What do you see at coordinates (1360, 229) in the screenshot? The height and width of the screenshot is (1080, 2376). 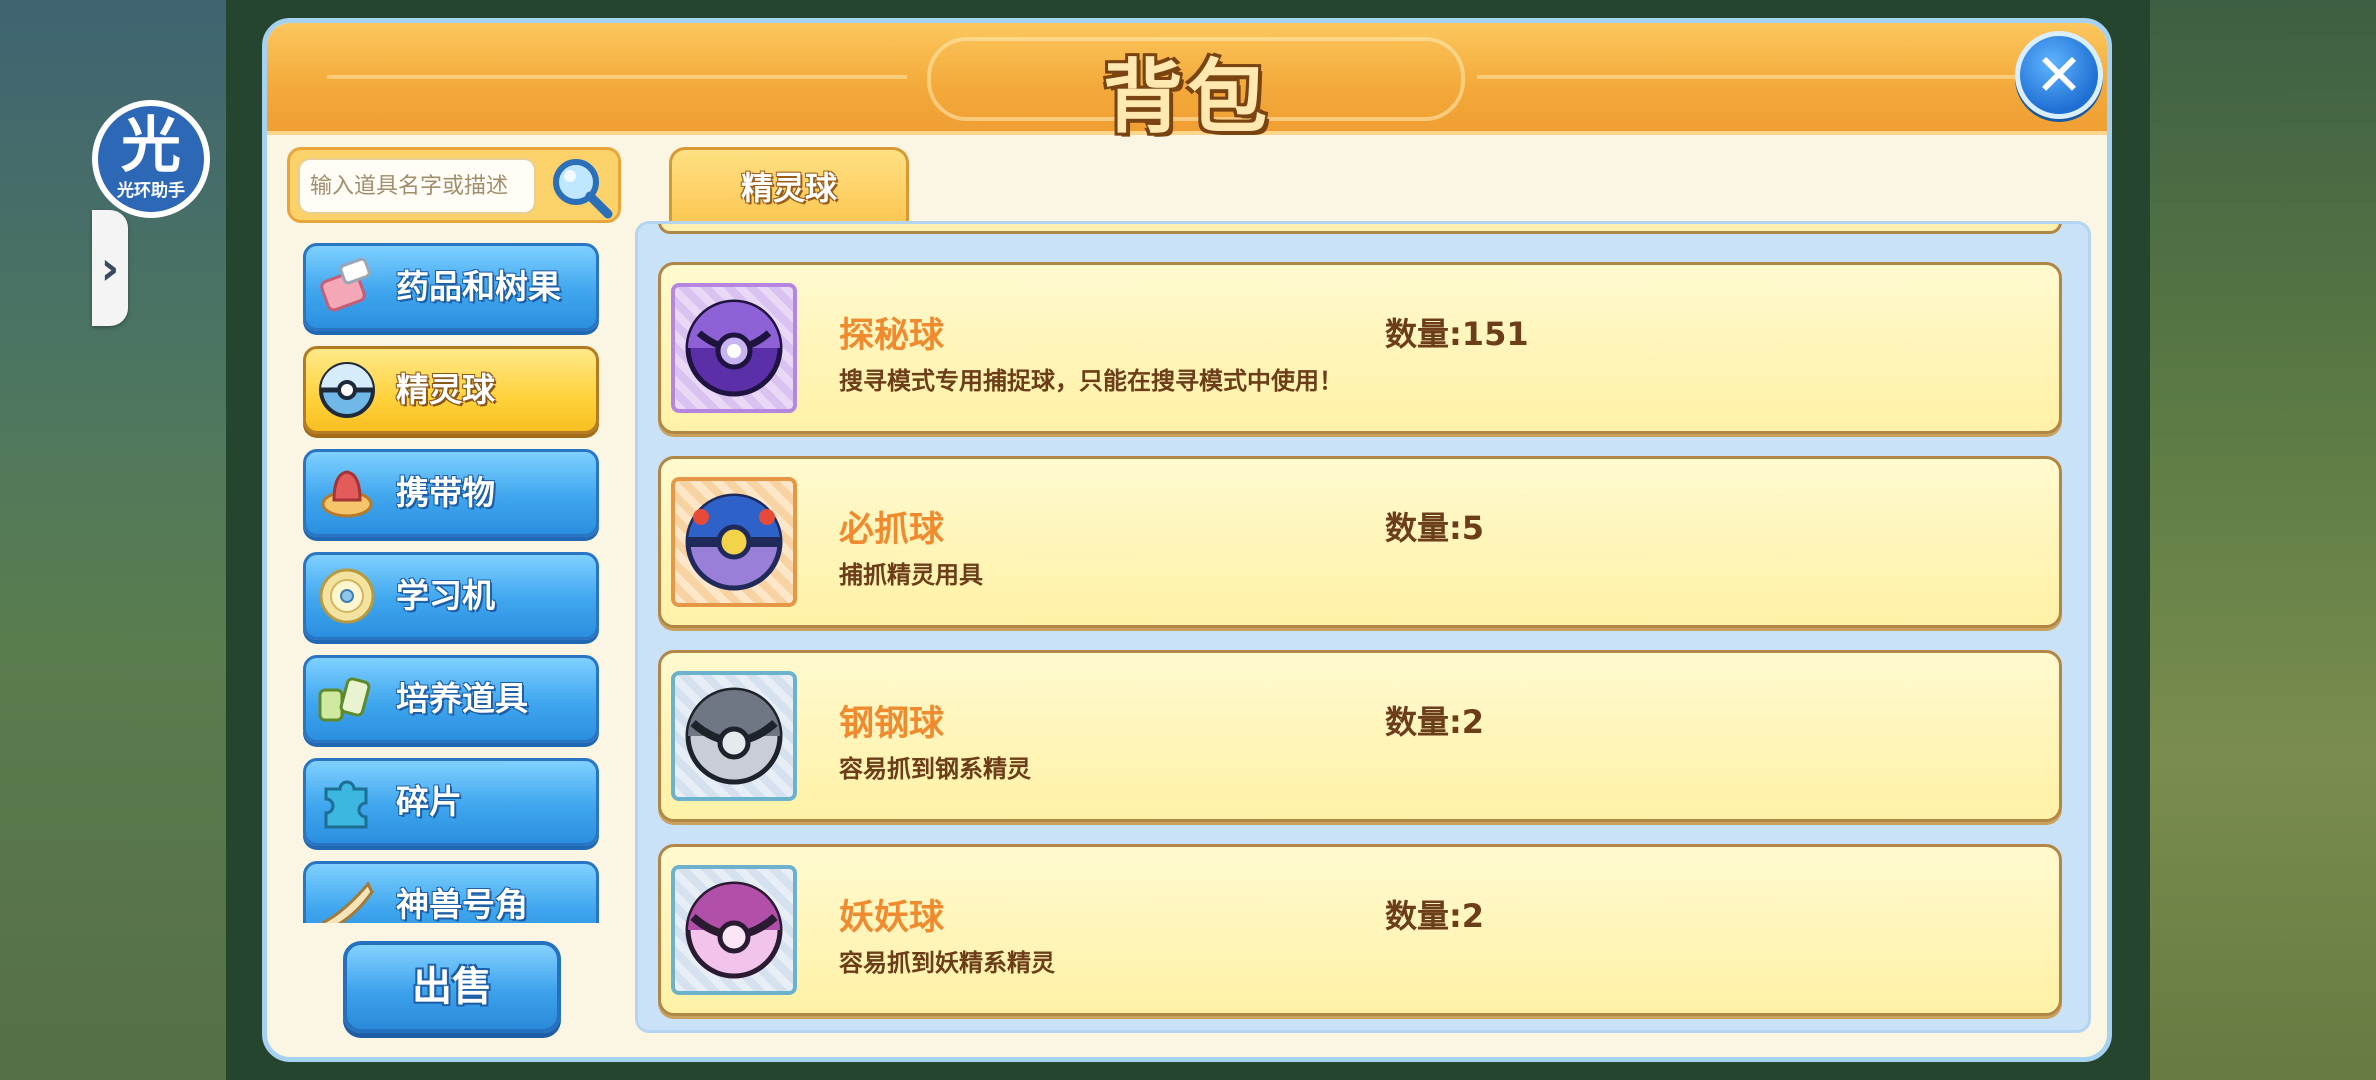 I see `list-item-partial` at bounding box center [1360, 229].